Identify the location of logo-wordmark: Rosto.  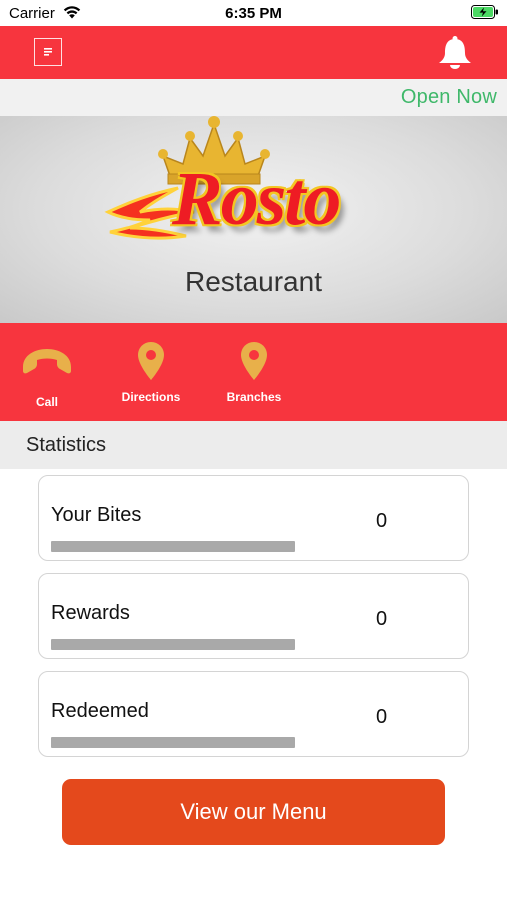
(256, 199).